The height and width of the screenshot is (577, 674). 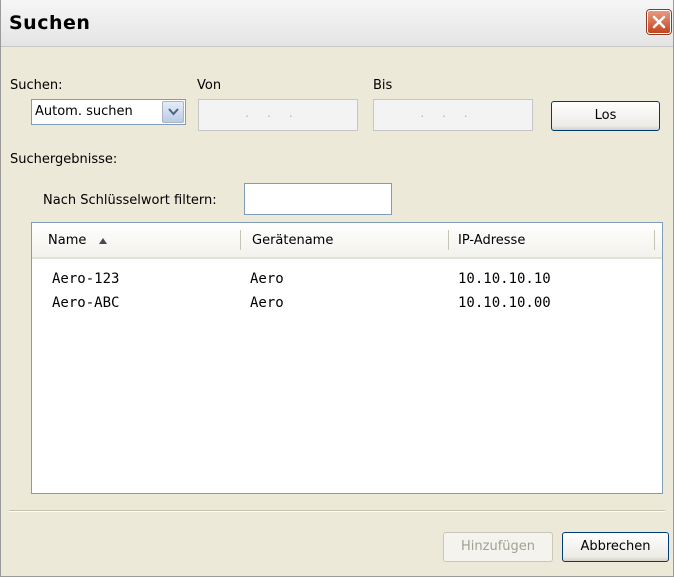 What do you see at coordinates (292, 240) in the screenshot?
I see `column-header-device-name: Gerätename` at bounding box center [292, 240].